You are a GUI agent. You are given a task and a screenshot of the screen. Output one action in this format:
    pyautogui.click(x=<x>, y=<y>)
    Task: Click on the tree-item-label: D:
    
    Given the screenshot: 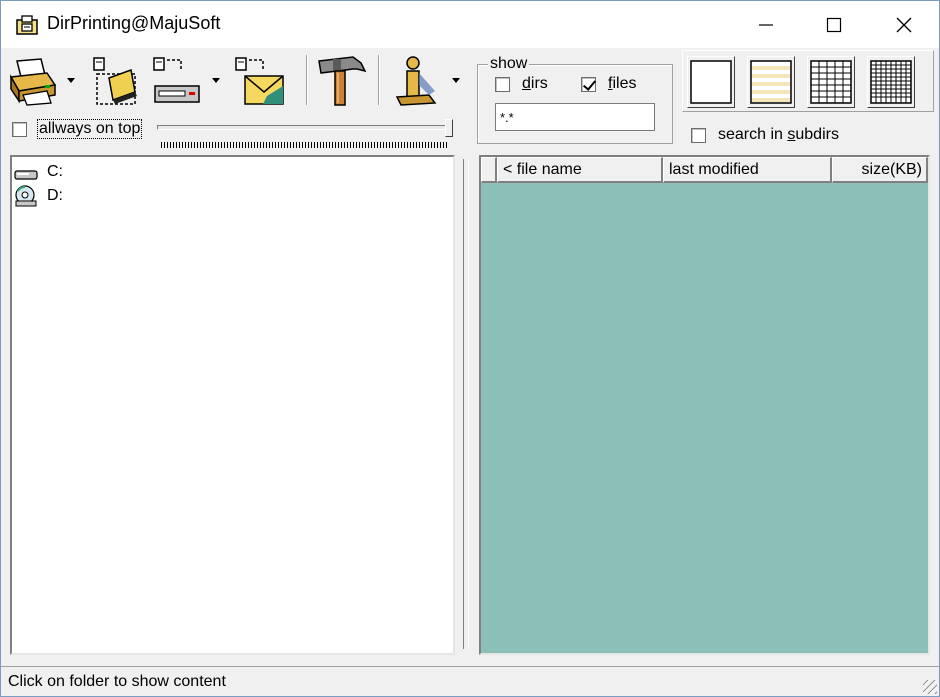 What is the action you would take?
    pyautogui.click(x=55, y=195)
    